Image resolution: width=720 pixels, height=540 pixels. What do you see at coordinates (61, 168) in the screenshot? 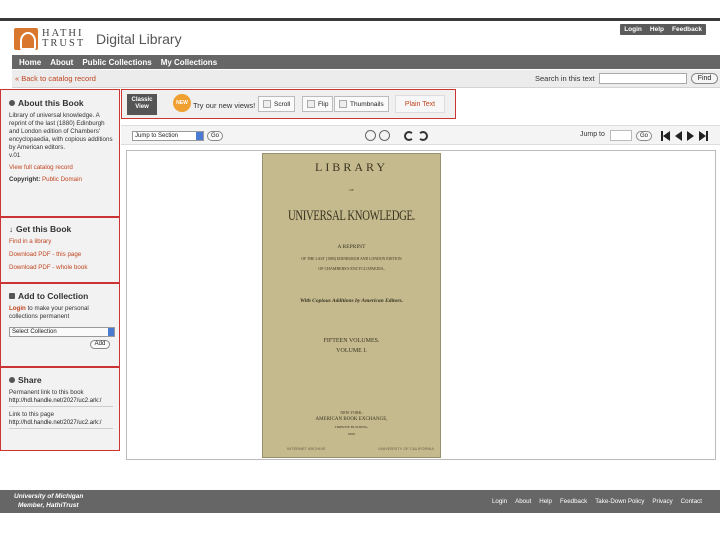
I see `catalog-record-link: View full catalog record` at bounding box center [61, 168].